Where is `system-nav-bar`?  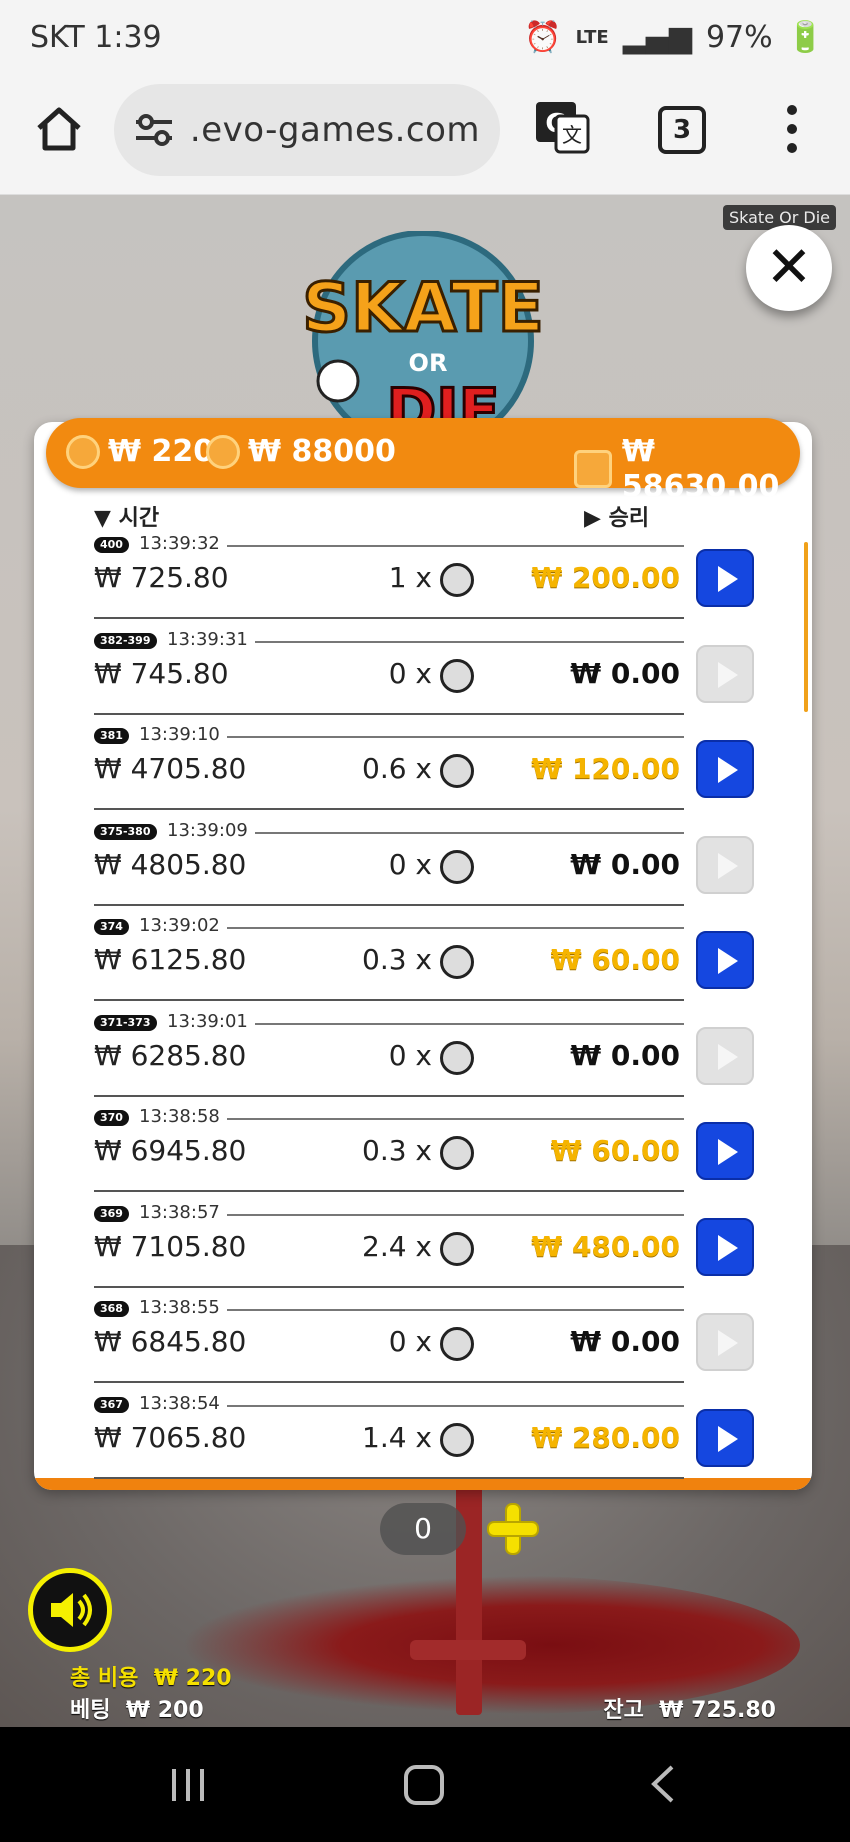
system-nav-bar is located at coordinates (425, 1784).